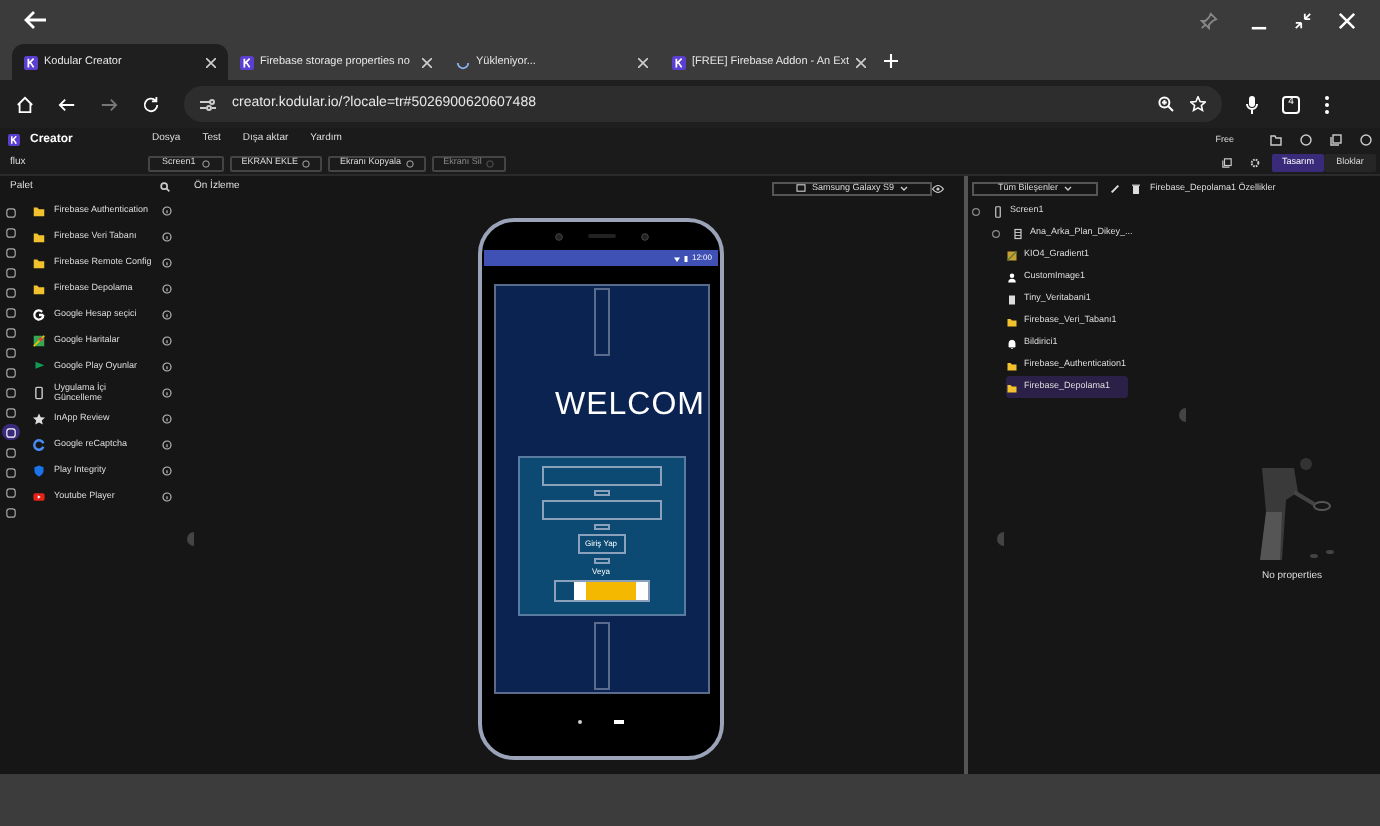 The width and height of the screenshot is (1380, 826). I want to click on sensor-icon, so click(644, 236).